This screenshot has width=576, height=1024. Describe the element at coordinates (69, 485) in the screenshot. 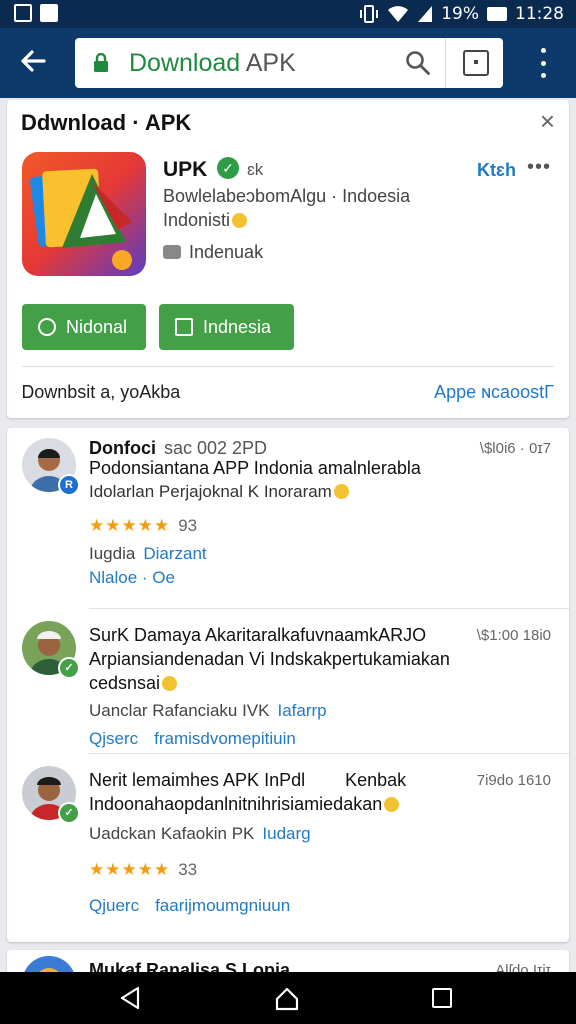

I see `badge-icon: R` at that location.